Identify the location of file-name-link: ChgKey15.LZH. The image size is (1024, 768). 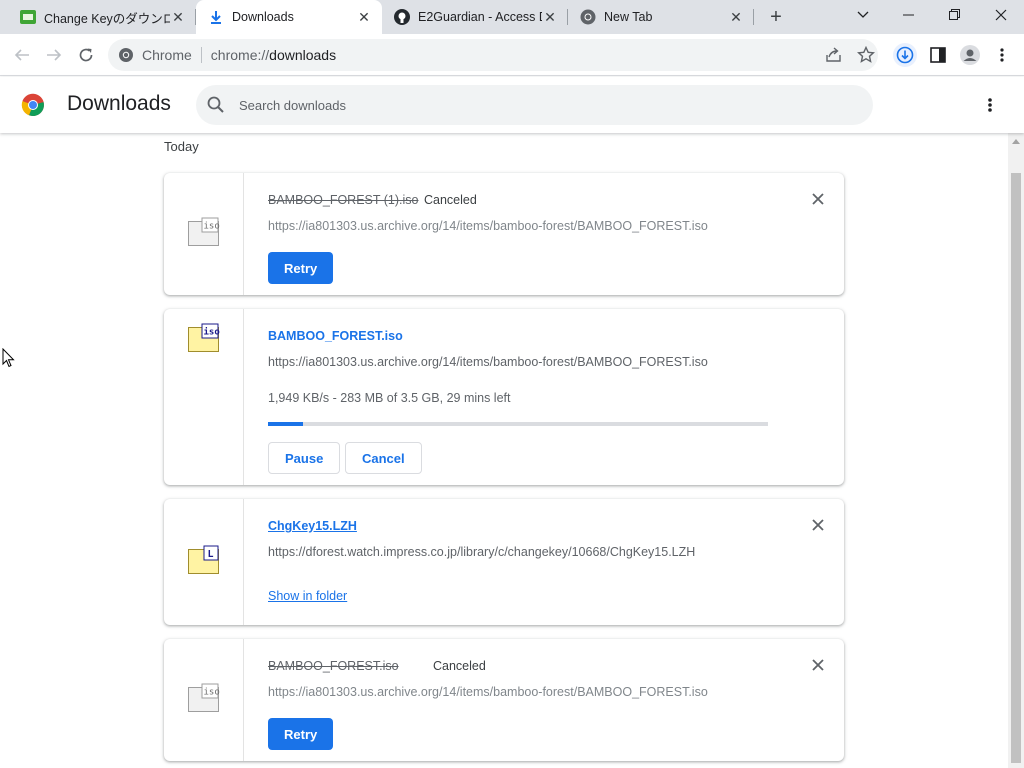
(312, 526).